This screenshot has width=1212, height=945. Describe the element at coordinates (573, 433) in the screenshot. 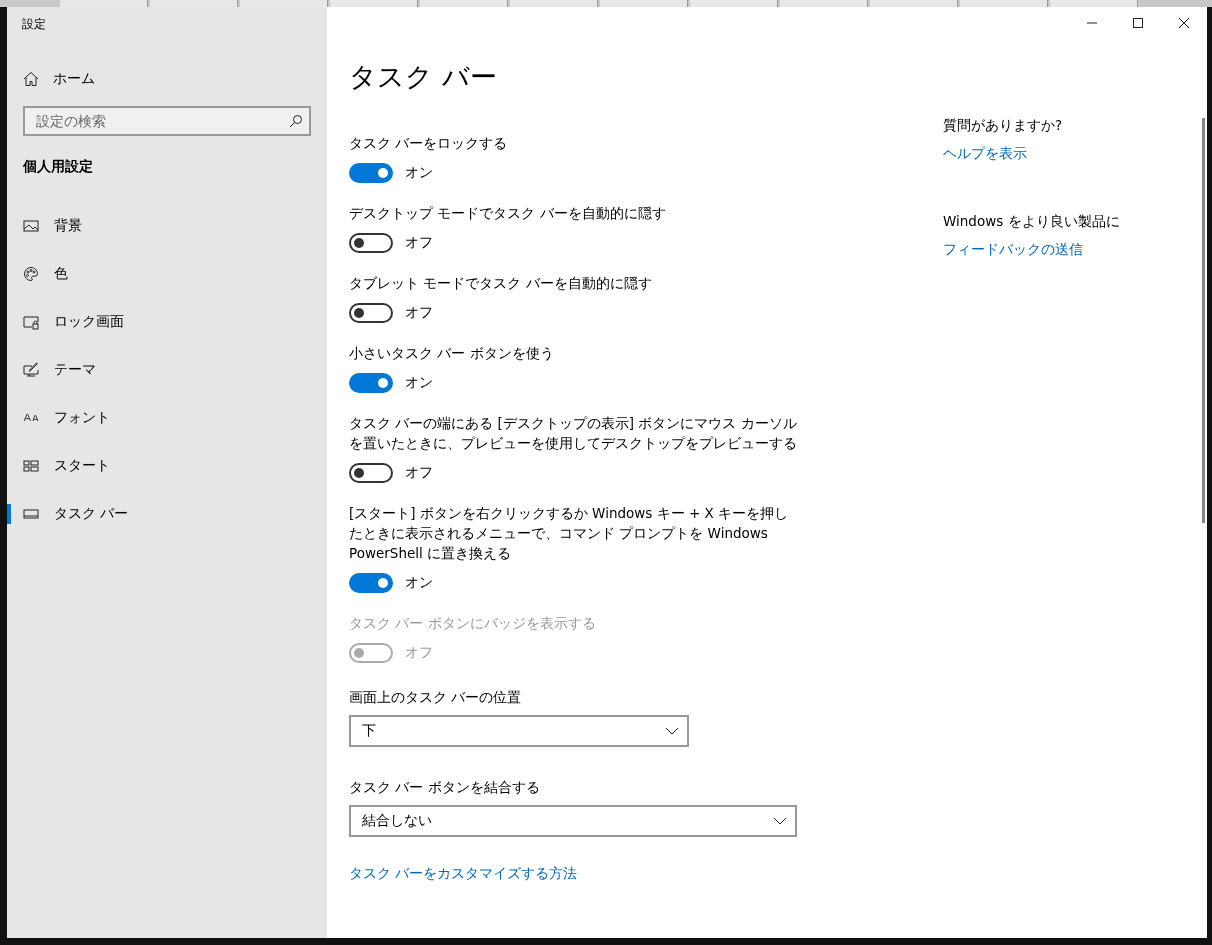

I see `setting-label: タスク バーの端にある [デスクトップの表示] ボタンにマウス カーソルを置いたときに、プレビューを使用してデスクトップをプレビューする` at that location.